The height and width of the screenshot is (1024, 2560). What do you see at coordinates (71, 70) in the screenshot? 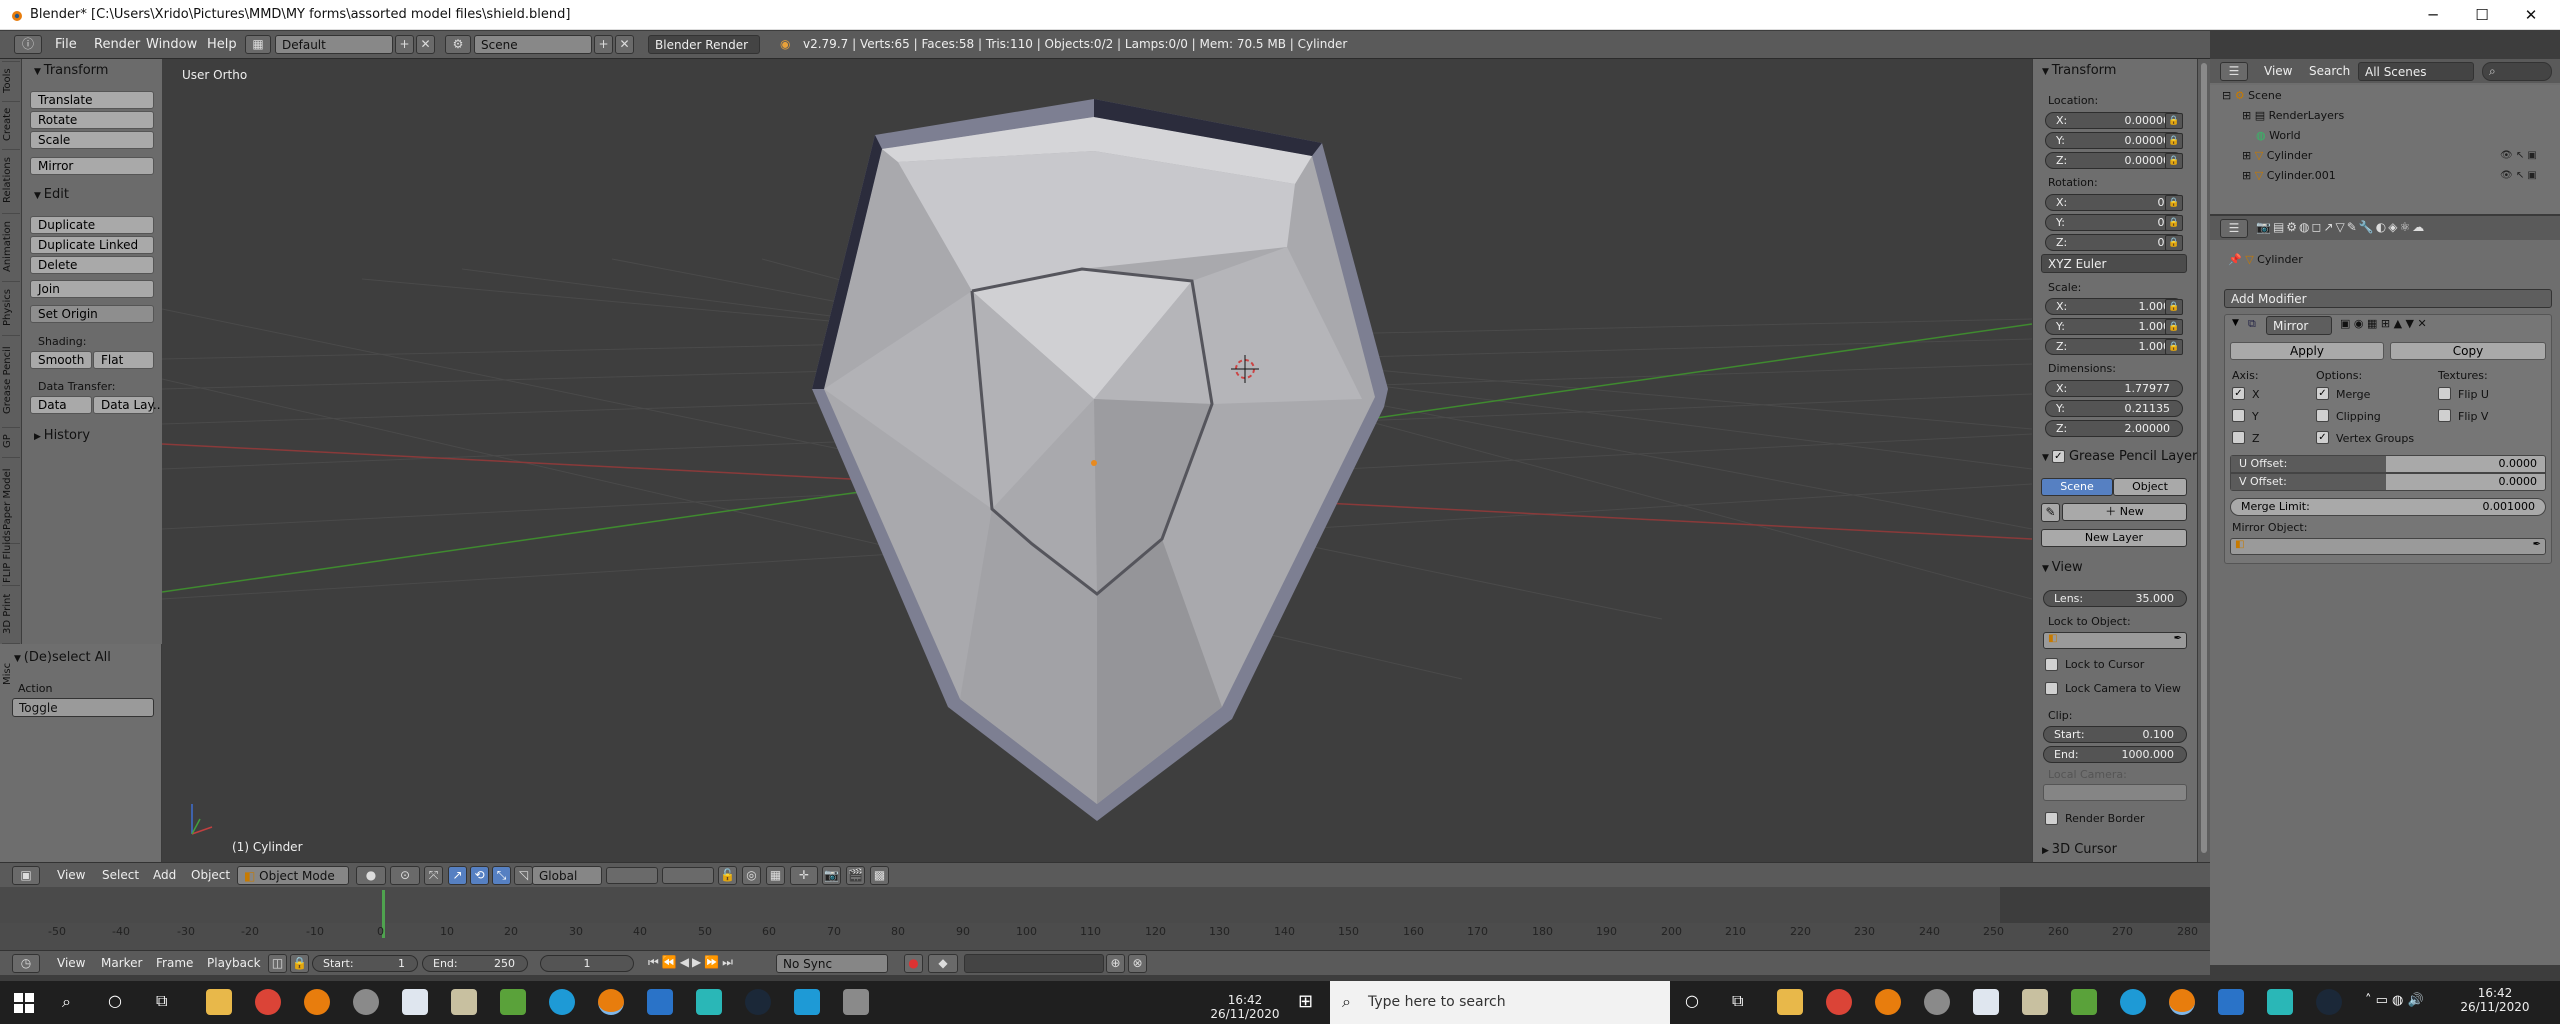
I see `transform-panel-title: ▼ Transform` at bounding box center [71, 70].